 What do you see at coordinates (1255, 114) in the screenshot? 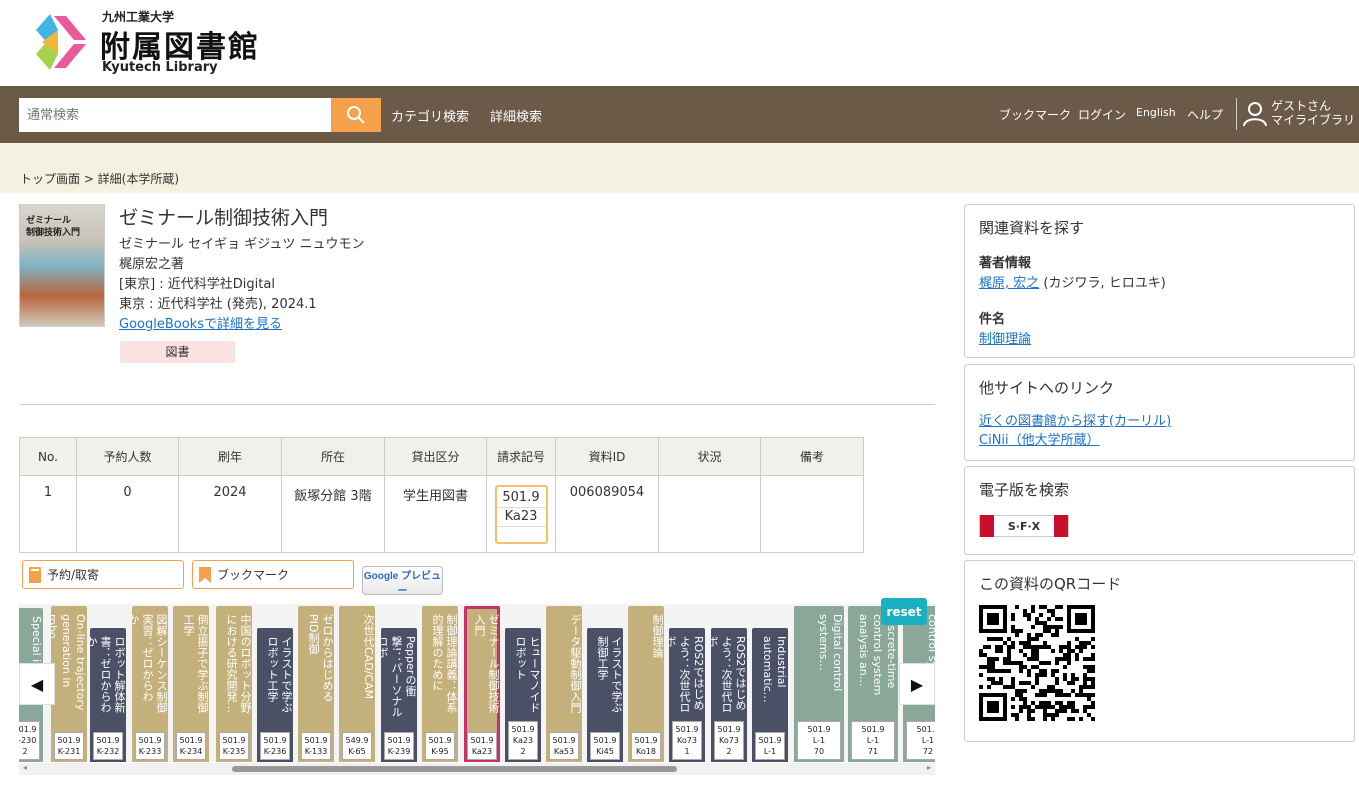
I see `user-icon` at bounding box center [1255, 114].